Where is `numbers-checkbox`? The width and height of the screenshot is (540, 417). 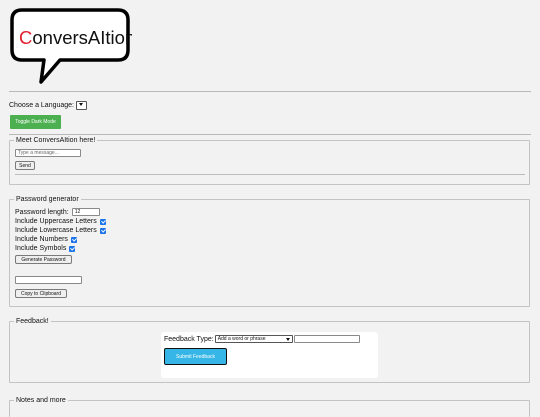 numbers-checkbox is located at coordinates (73, 239).